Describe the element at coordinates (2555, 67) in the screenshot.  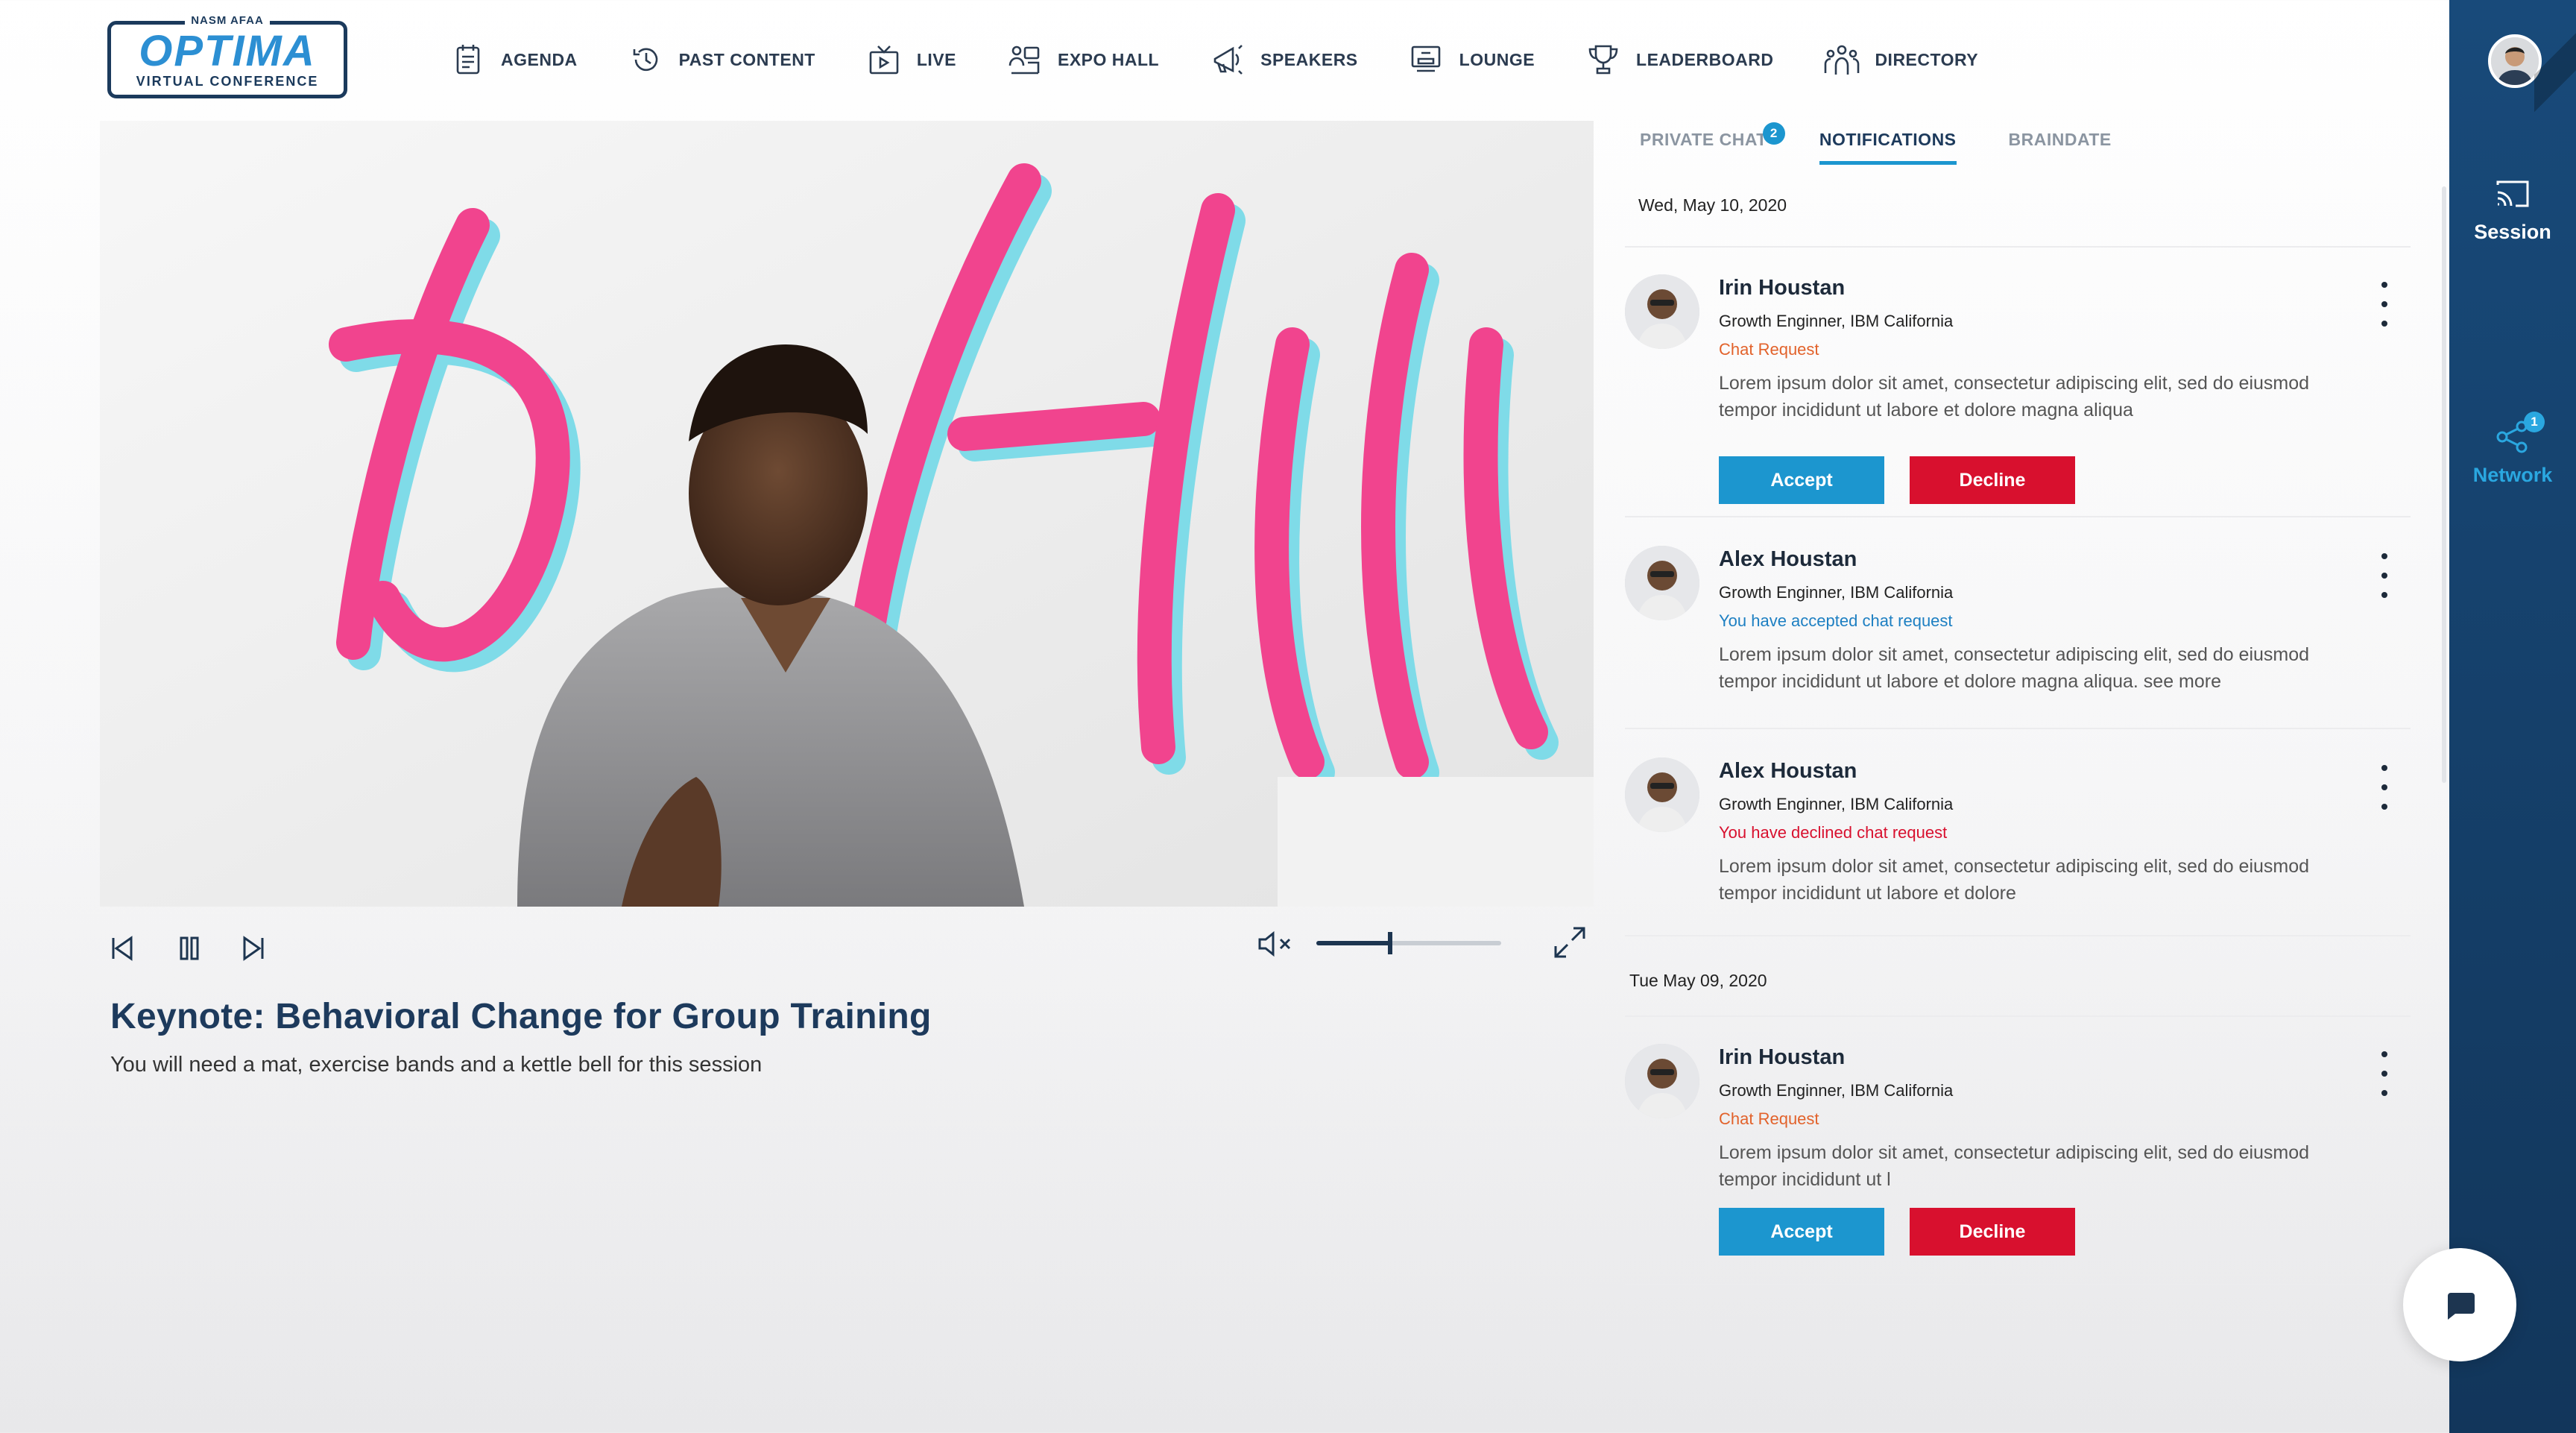
I see `rail-decoration` at that location.